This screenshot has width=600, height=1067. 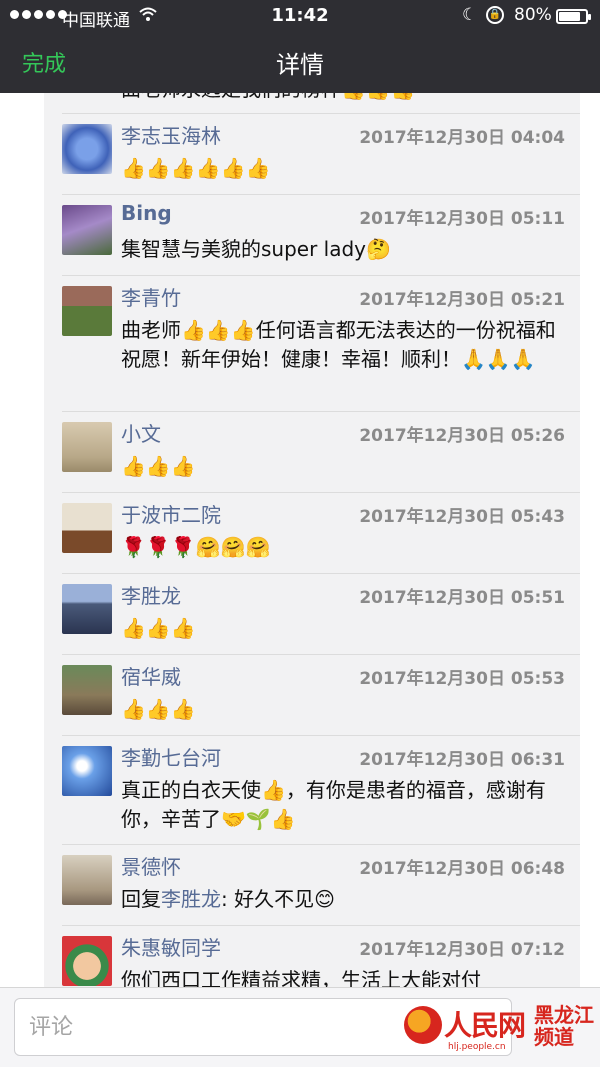 What do you see at coordinates (312, 533) in the screenshot?
I see `comment-row: 于波市二院 2017年12月30日 05:43 🌹🌹🌹🤗🤗🤗` at bounding box center [312, 533].